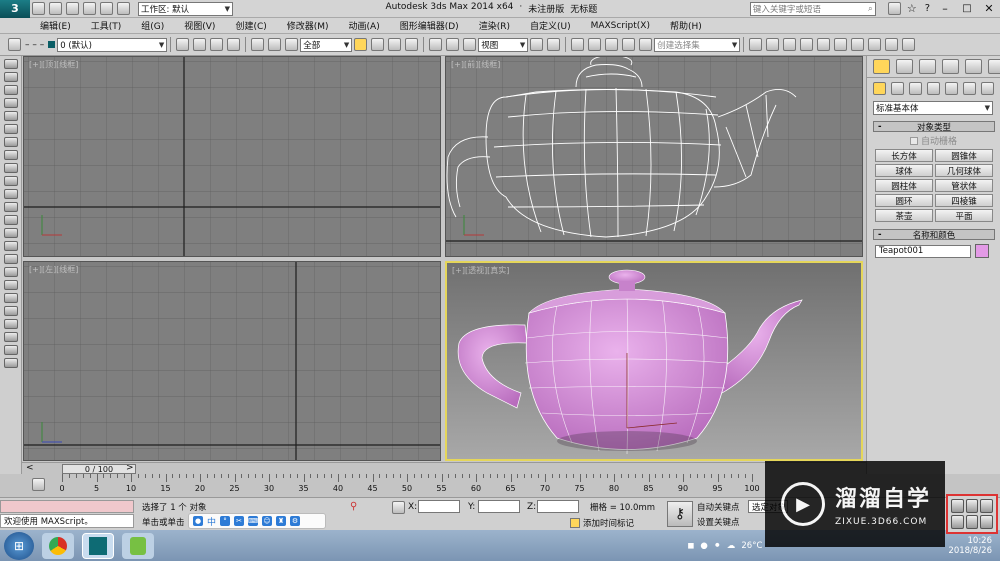  I want to click on viewport-left: [+][左][线框], so click(232, 361).